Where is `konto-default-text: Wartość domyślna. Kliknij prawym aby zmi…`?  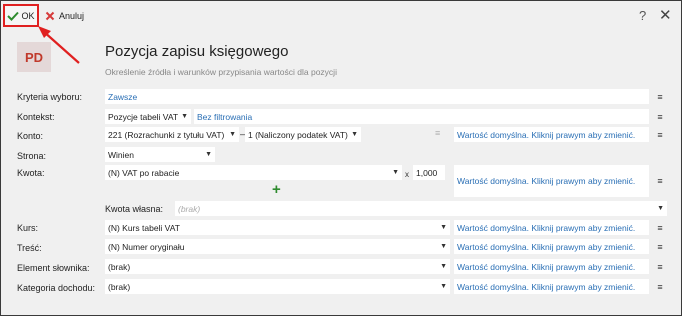 konto-default-text: Wartość domyślna. Kliknij prawym aby zmi… is located at coordinates (546, 134).